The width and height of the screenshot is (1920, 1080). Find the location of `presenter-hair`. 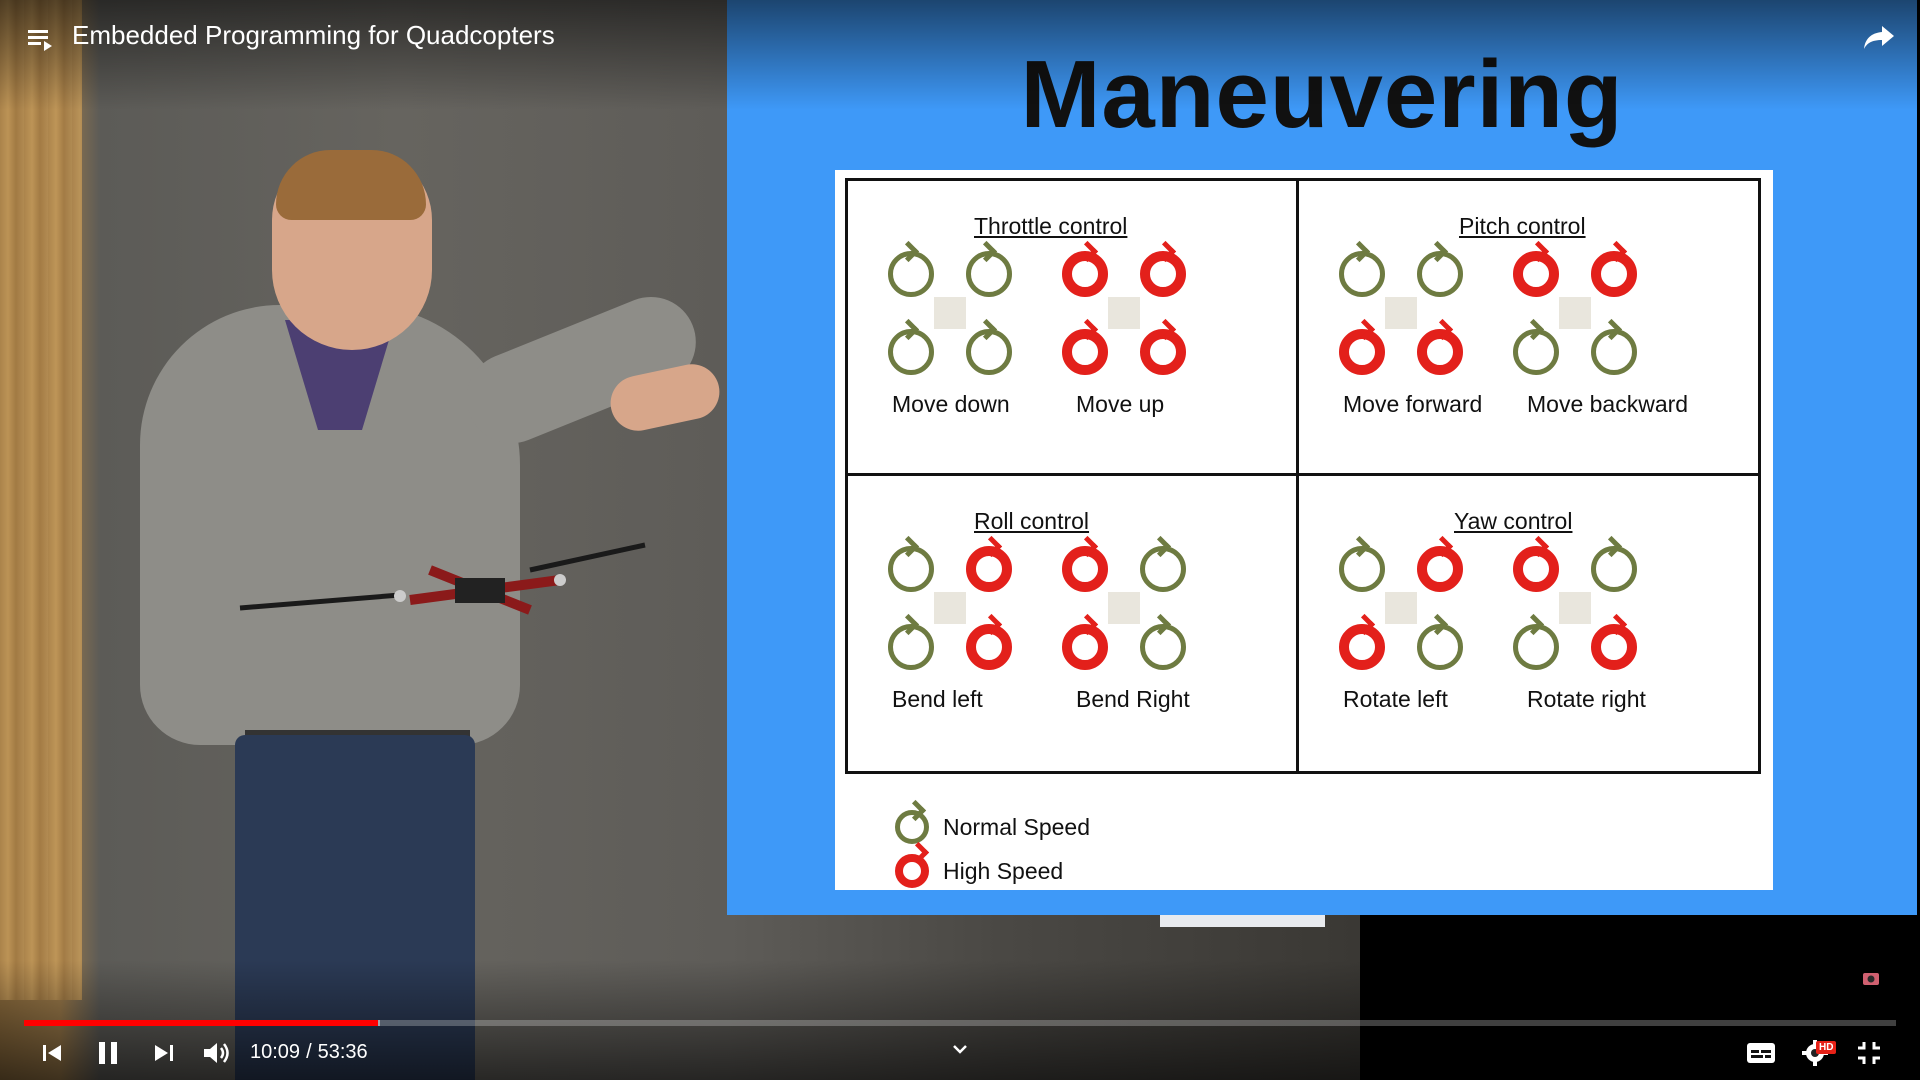

presenter-hair is located at coordinates (351, 185).